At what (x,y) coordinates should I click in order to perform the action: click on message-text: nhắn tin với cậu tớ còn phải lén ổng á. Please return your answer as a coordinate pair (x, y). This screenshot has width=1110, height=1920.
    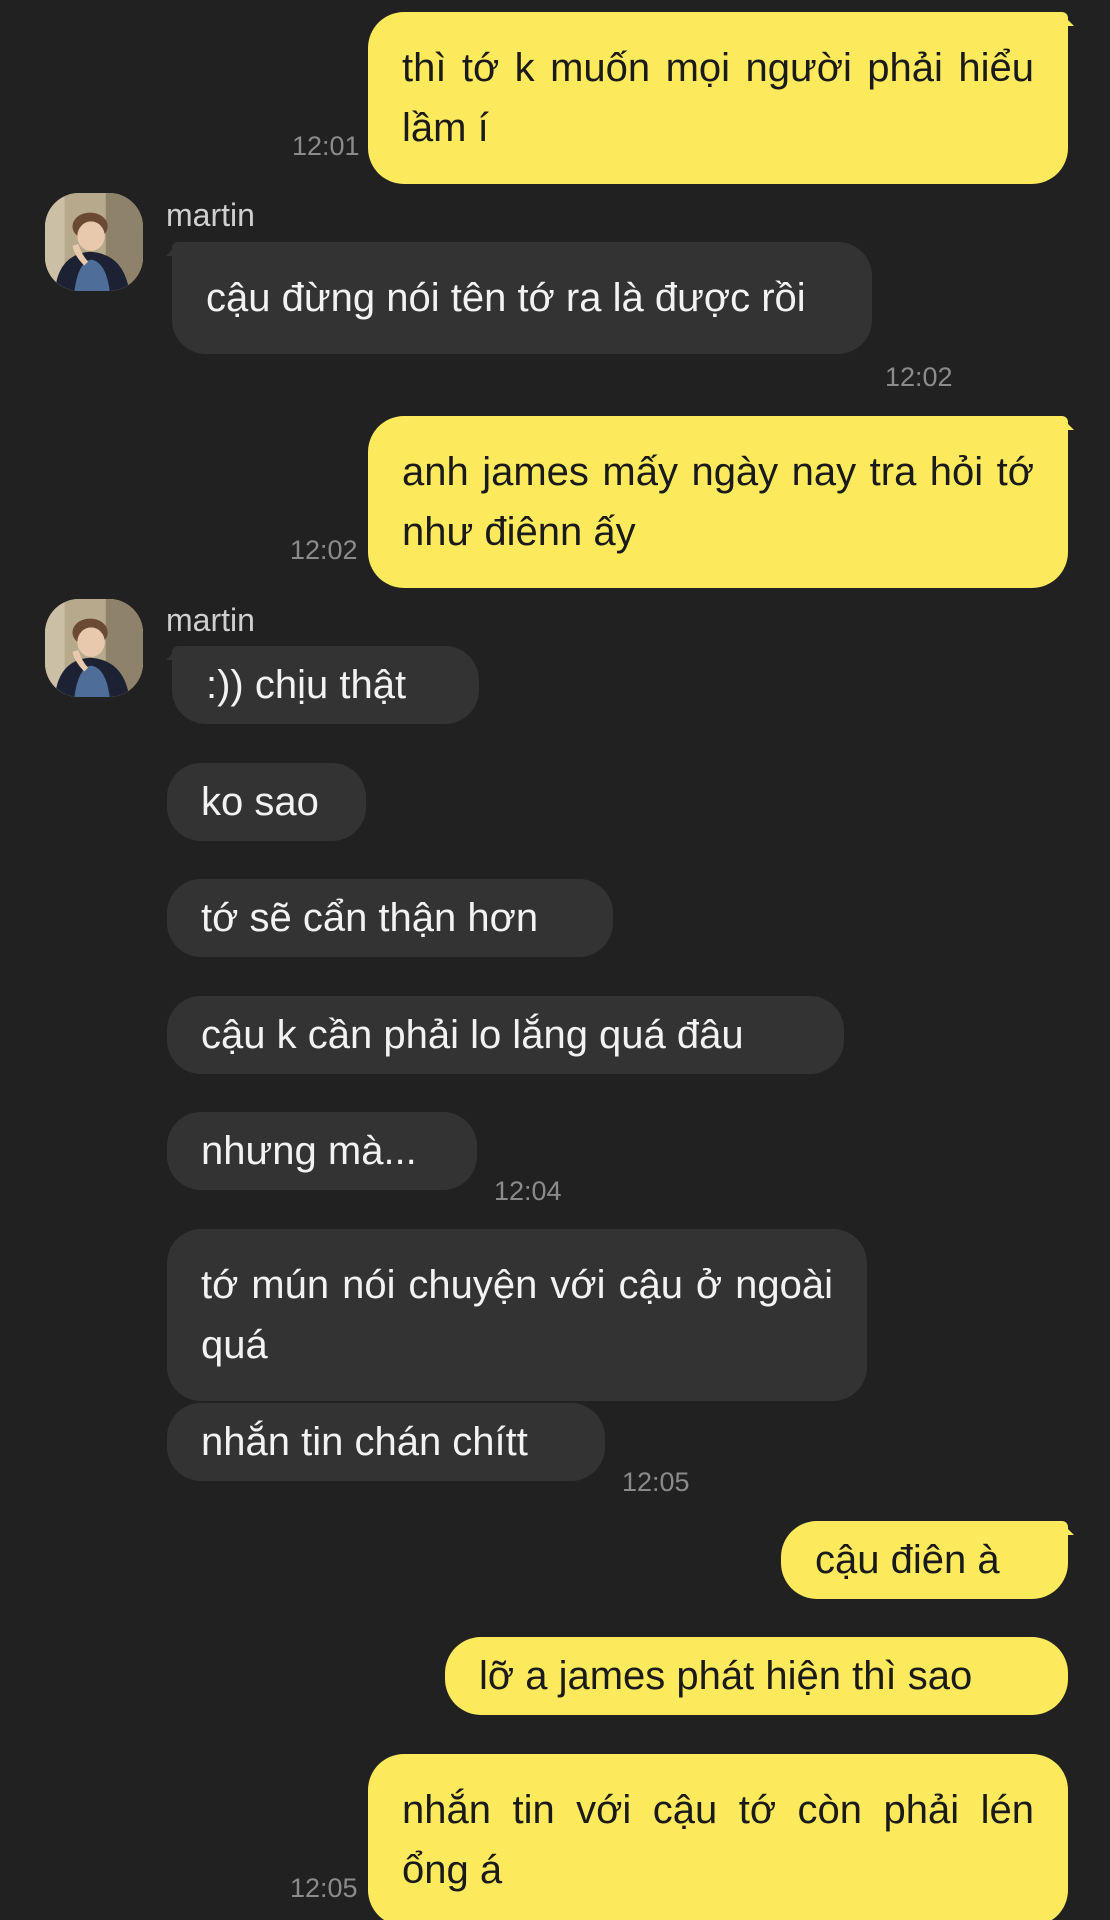
    Looking at the image, I should click on (718, 1840).